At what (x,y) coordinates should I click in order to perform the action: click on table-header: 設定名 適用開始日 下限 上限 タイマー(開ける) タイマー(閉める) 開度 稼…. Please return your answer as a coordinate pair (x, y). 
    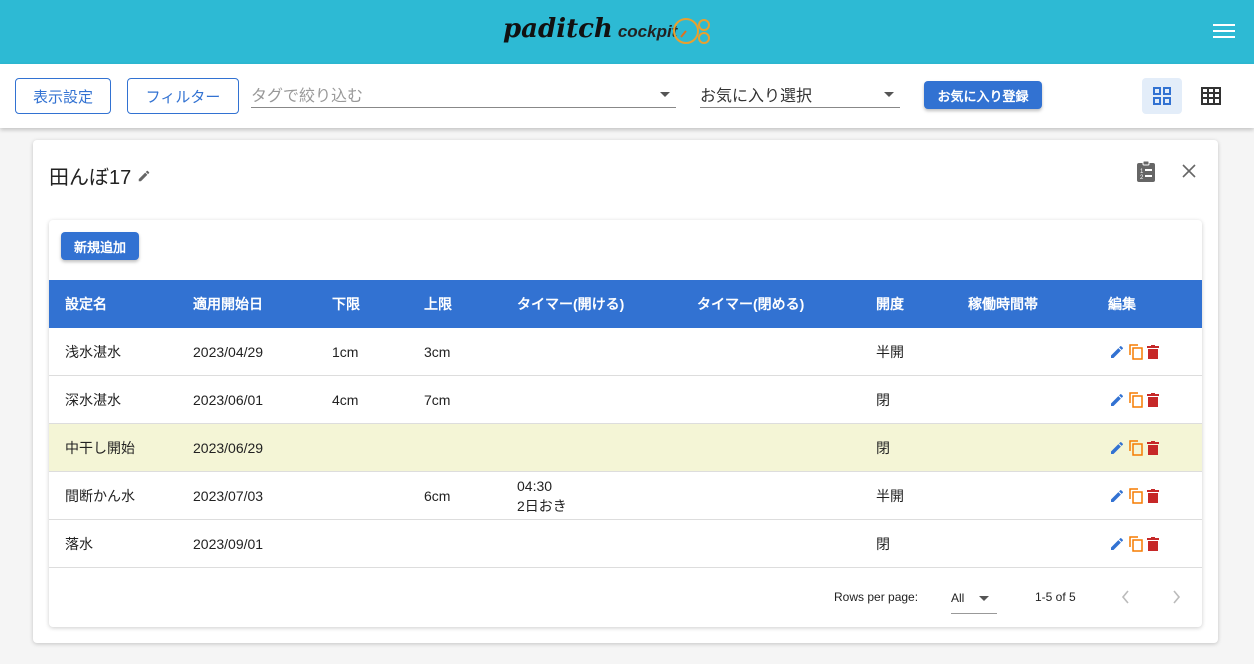
    Looking at the image, I should click on (625, 304).